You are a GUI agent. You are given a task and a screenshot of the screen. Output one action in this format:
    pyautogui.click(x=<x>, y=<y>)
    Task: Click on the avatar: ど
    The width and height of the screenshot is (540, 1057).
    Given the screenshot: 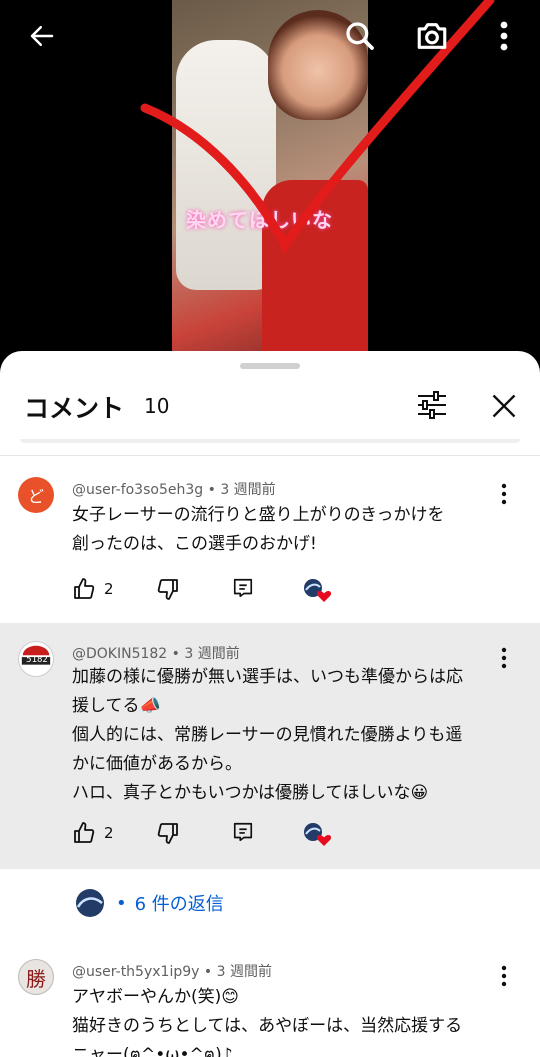 What is the action you would take?
    pyautogui.click(x=36, y=495)
    